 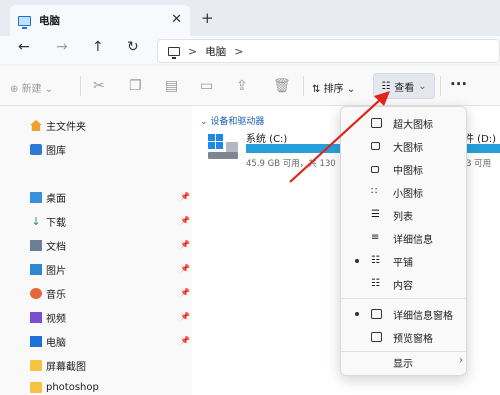 I want to click on sidebar-item-label: 图库, so click(x=56, y=151).